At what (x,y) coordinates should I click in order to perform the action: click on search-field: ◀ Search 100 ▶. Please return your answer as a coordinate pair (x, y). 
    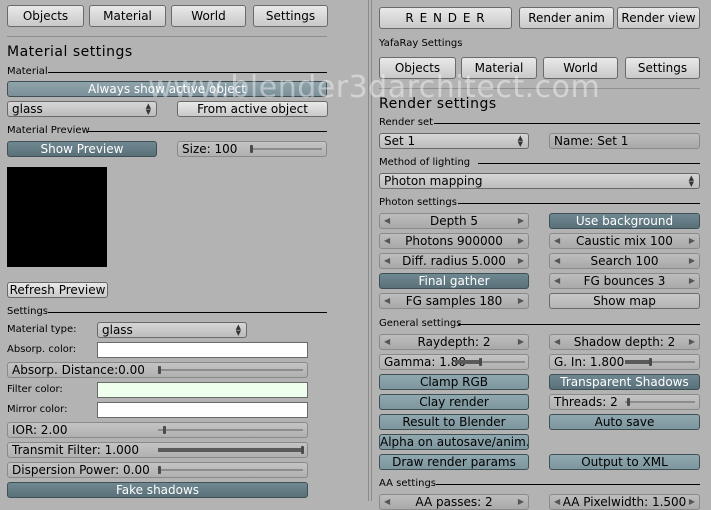
    Looking at the image, I should click on (624, 261).